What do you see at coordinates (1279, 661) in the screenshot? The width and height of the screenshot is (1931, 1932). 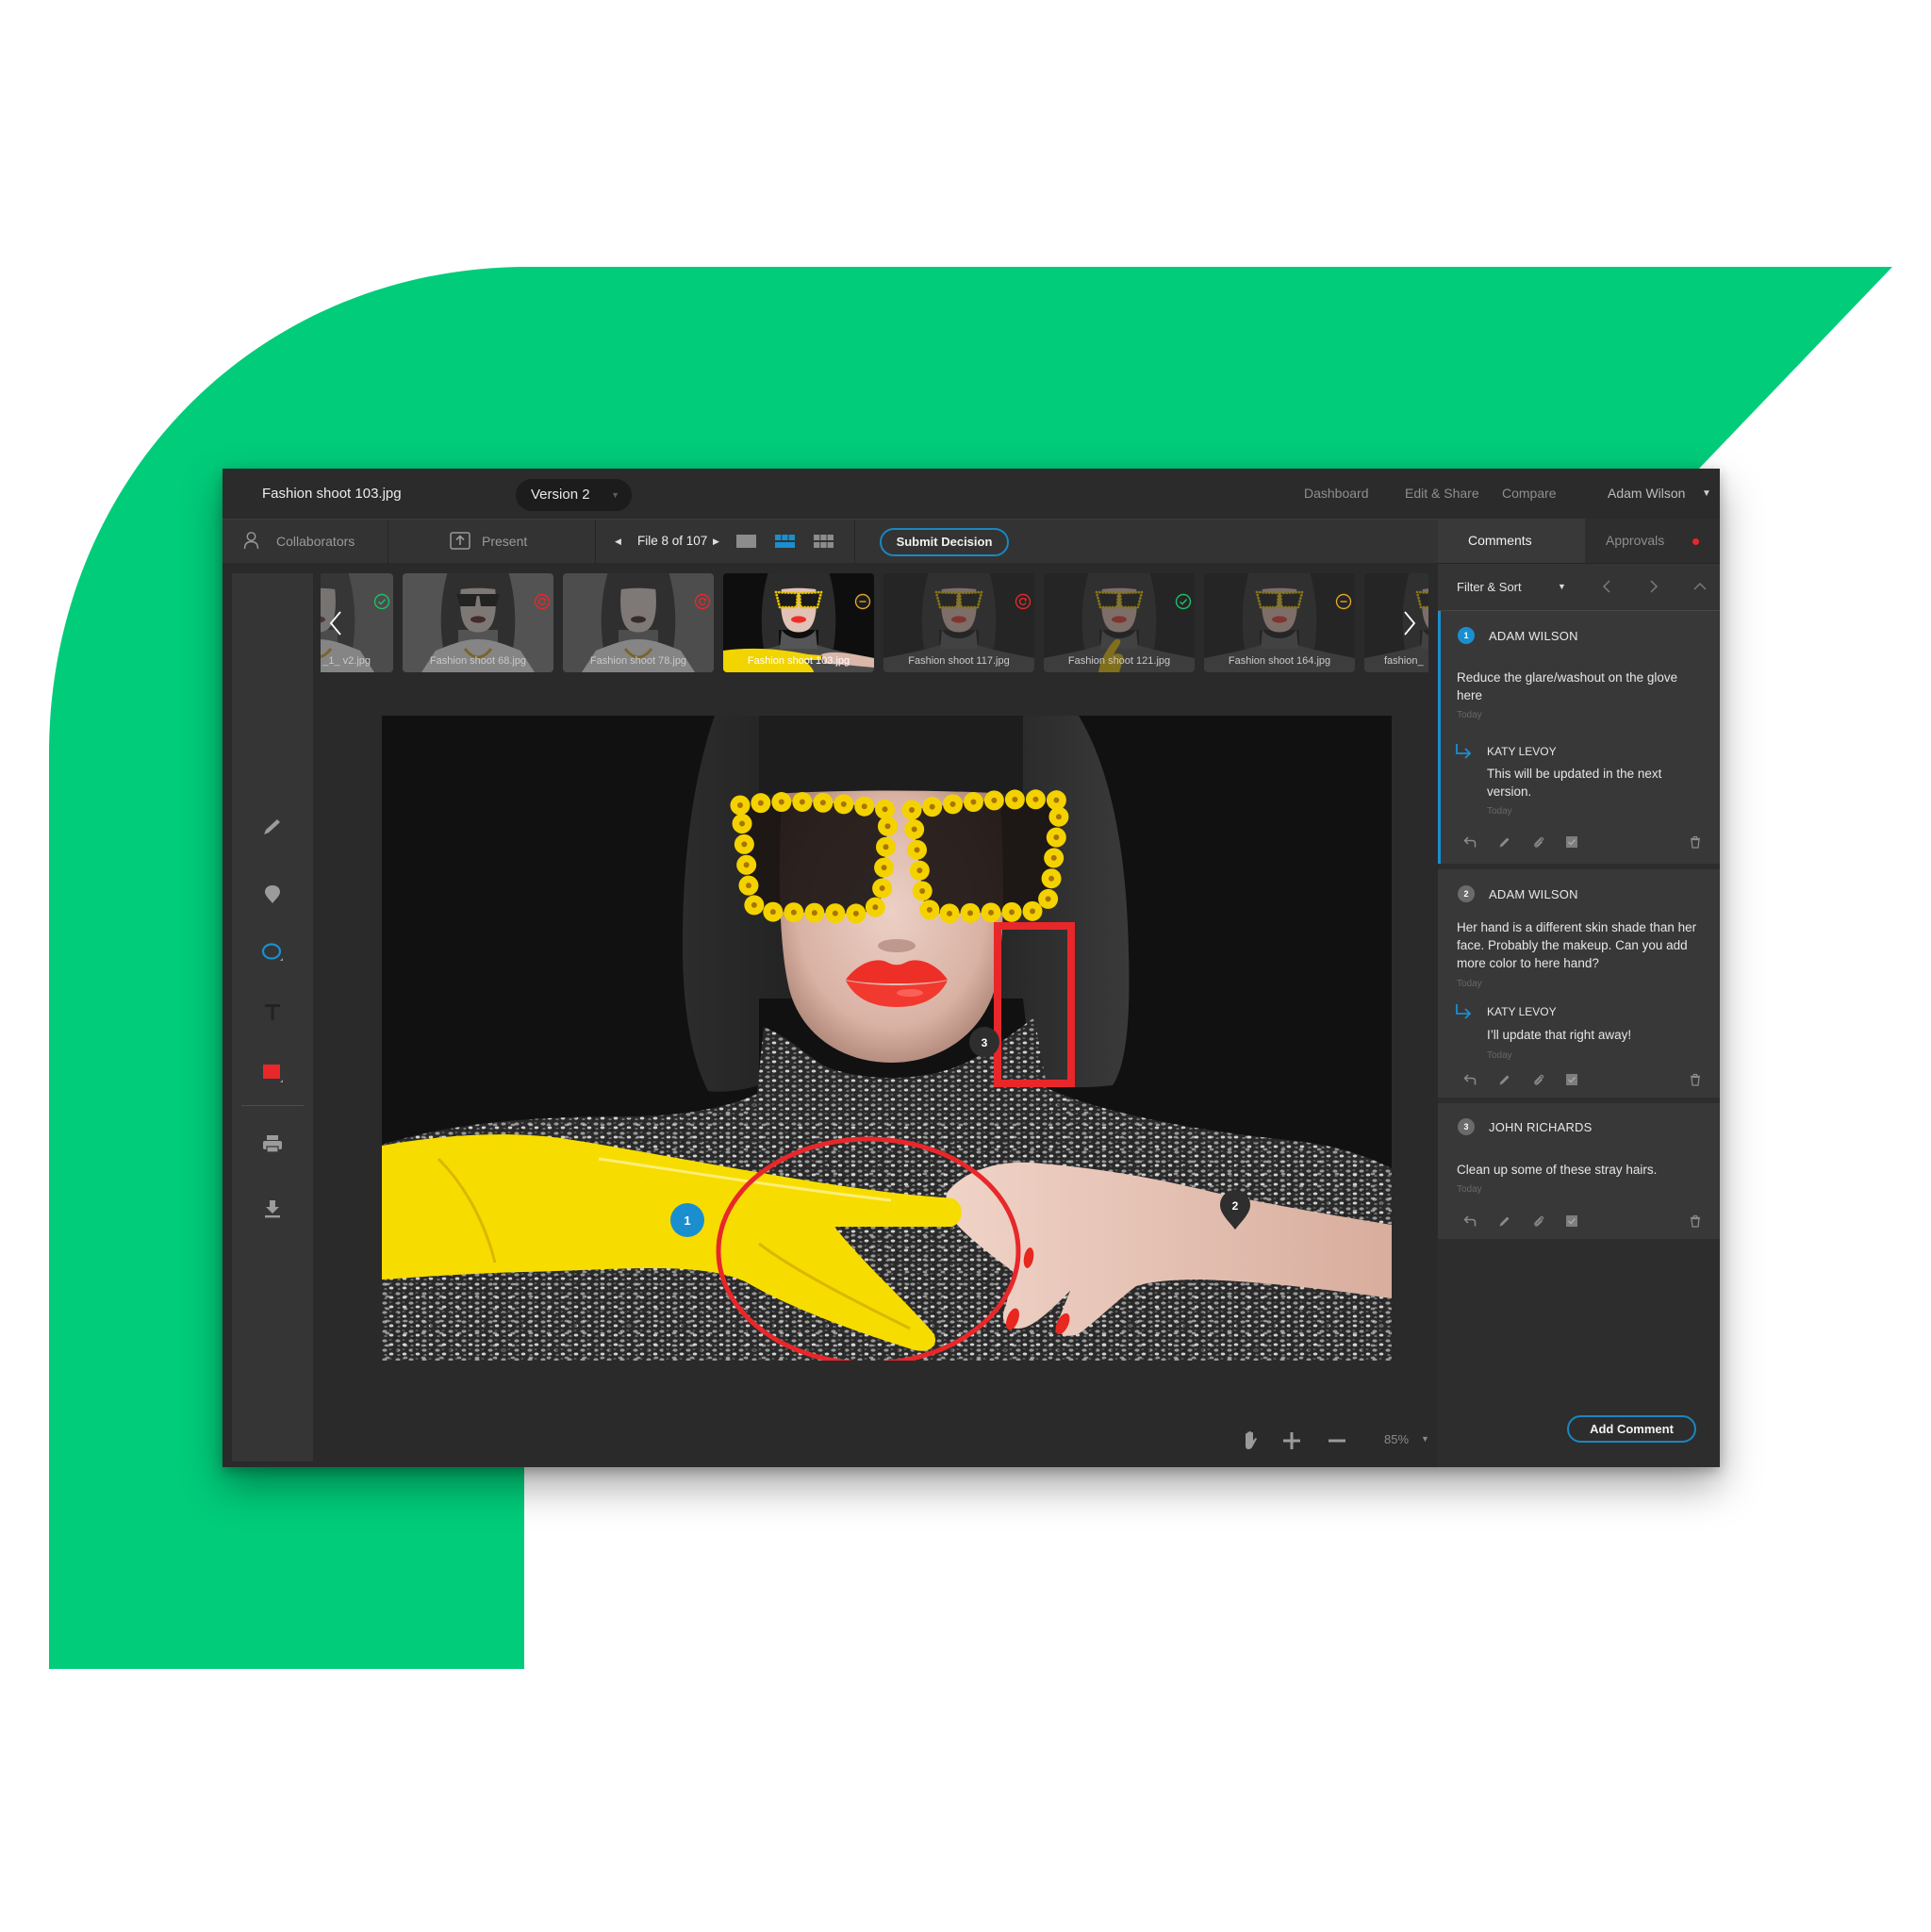 I see `thumbnail-label: Fashion shoot 164.jpg` at bounding box center [1279, 661].